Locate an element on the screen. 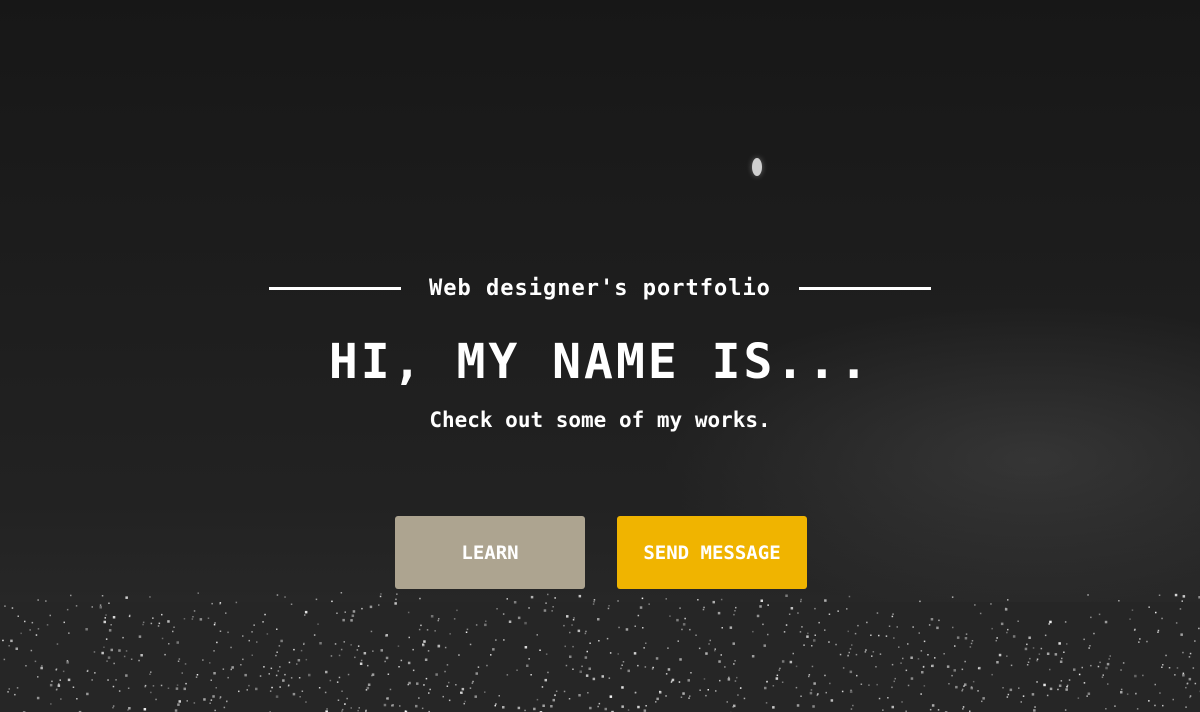 This screenshot has height=712, width=1200. learn-button: LEARN is located at coordinates (490, 552).